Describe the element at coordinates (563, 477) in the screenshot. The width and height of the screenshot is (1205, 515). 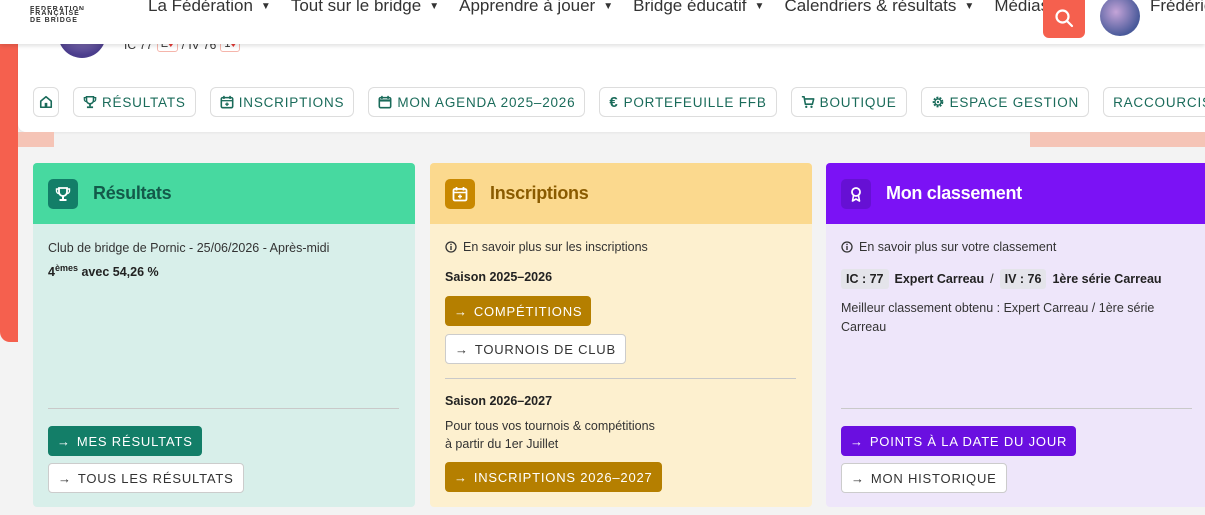
I see `inscriptions-2026-label: INSCRIPTIONS 2026–2027` at that location.